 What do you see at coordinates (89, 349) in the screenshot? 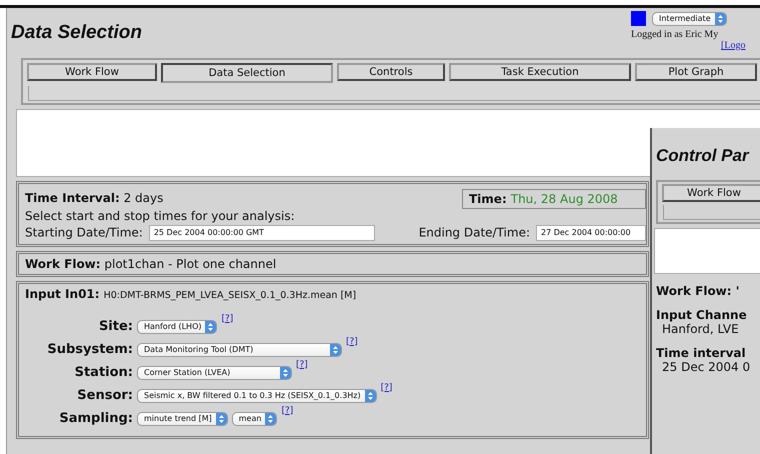
I see `field-label: Subsystem:` at bounding box center [89, 349].